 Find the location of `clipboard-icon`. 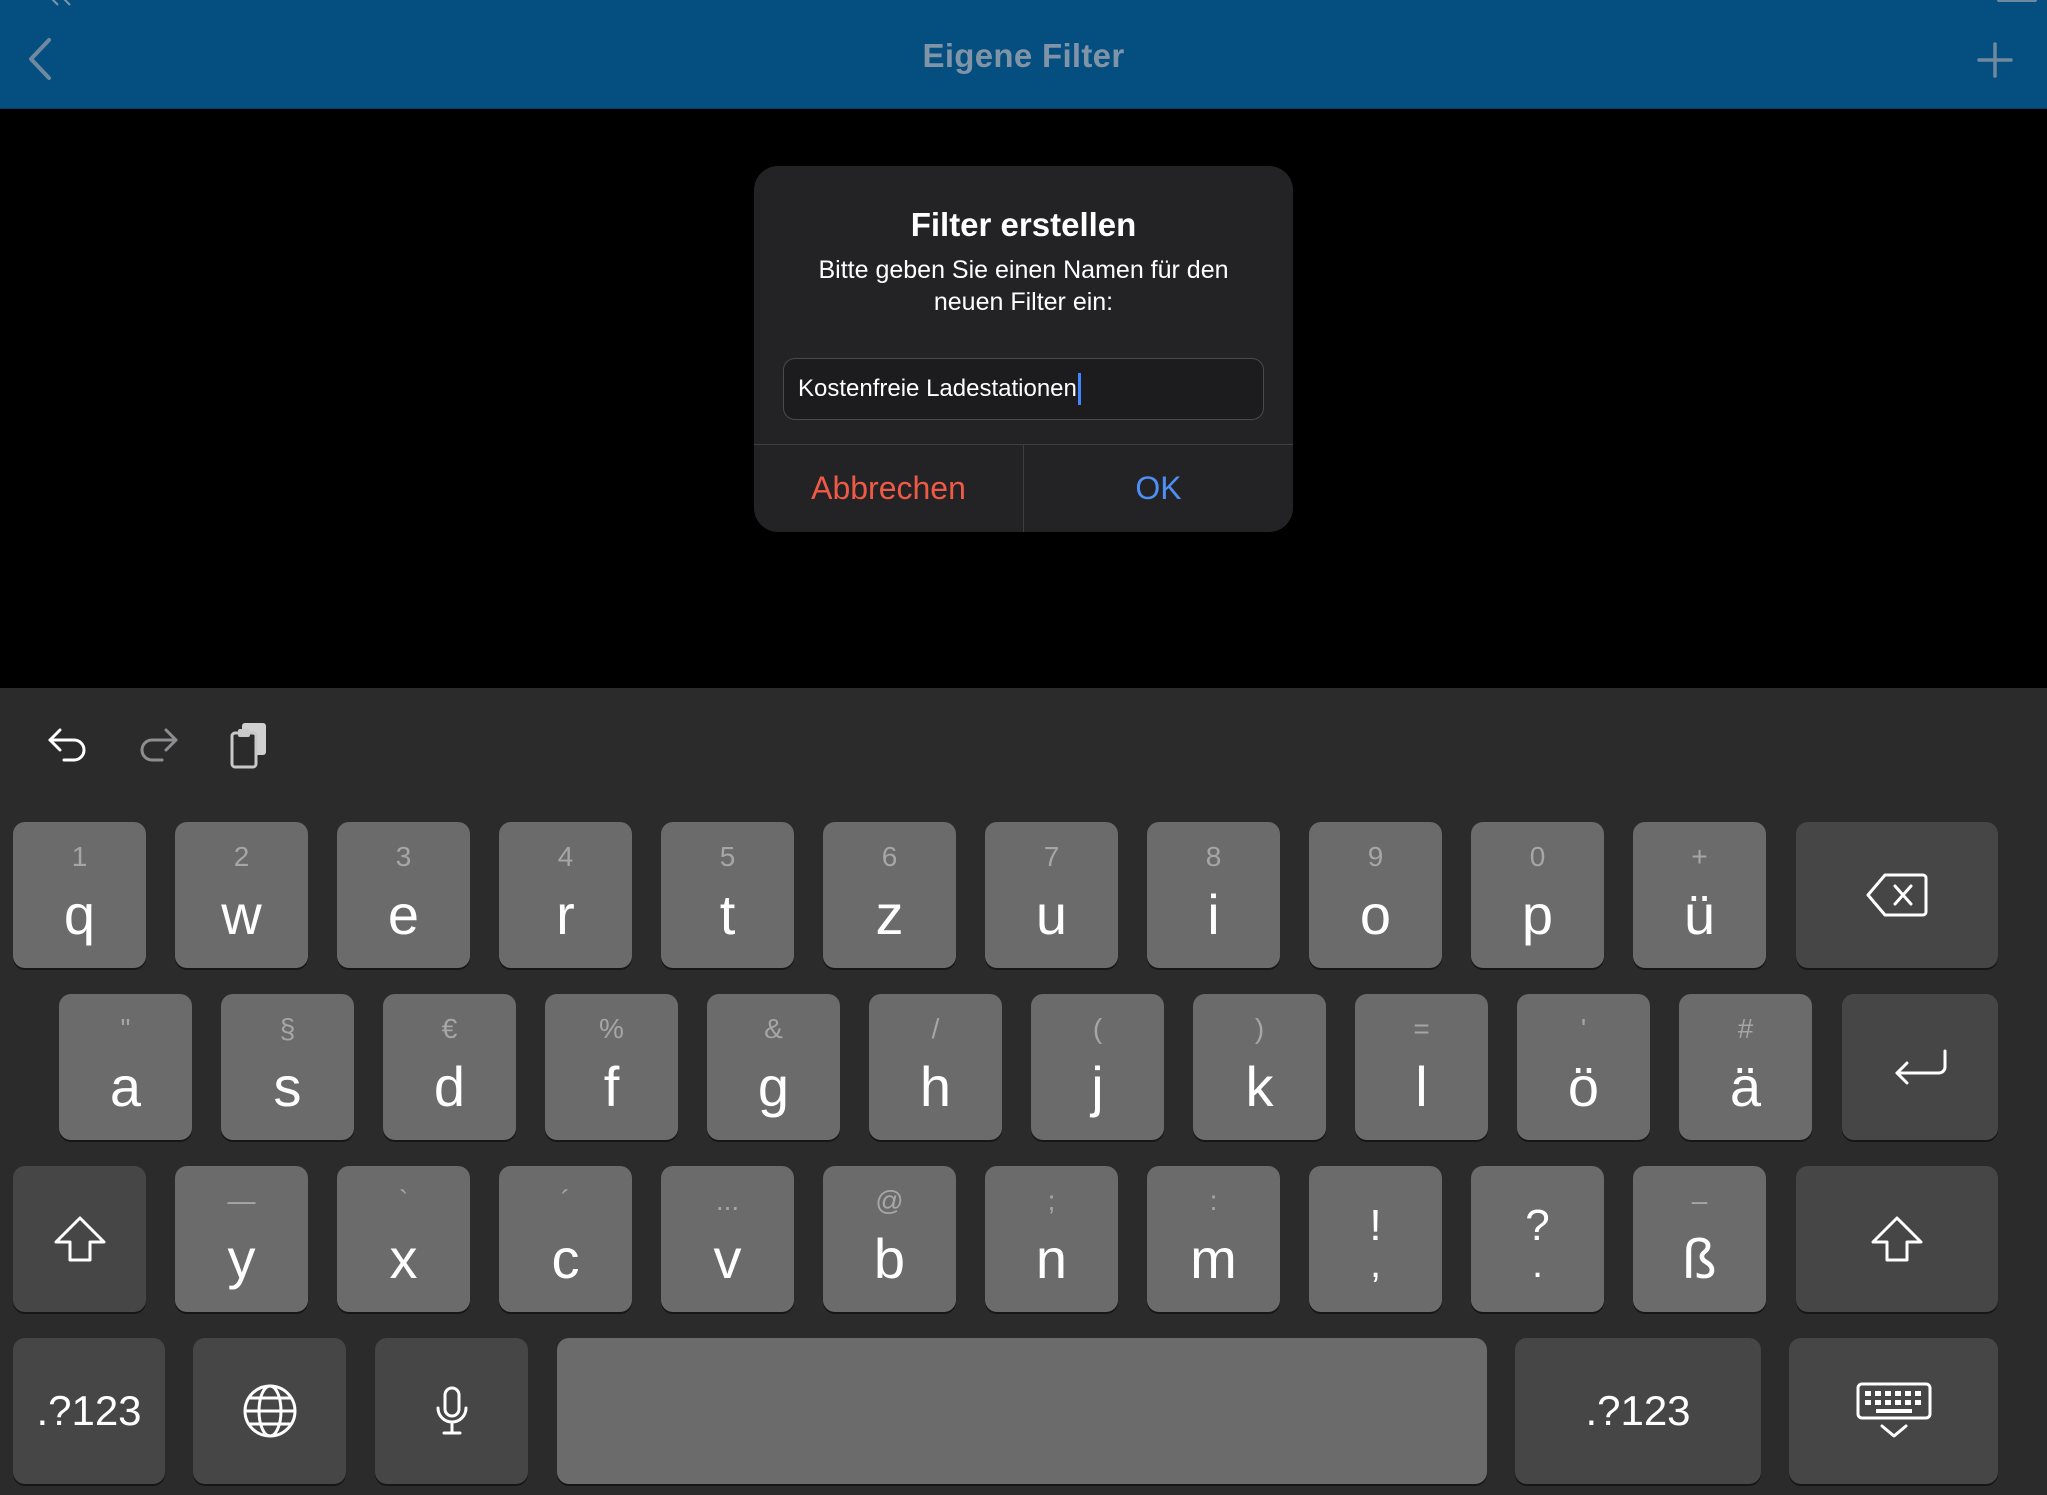

clipboard-icon is located at coordinates (248, 746).